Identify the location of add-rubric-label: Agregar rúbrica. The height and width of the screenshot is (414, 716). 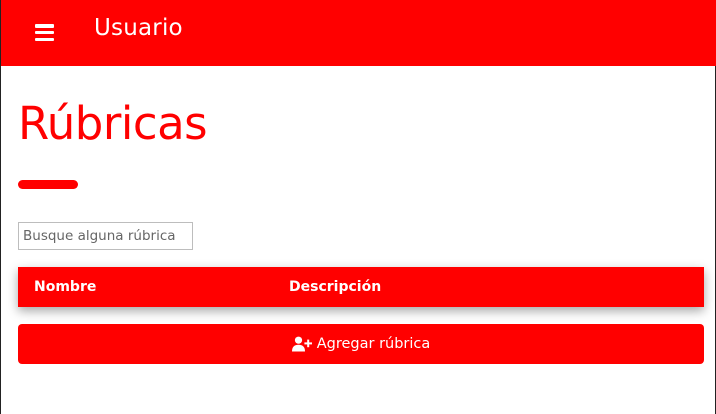
(373, 344).